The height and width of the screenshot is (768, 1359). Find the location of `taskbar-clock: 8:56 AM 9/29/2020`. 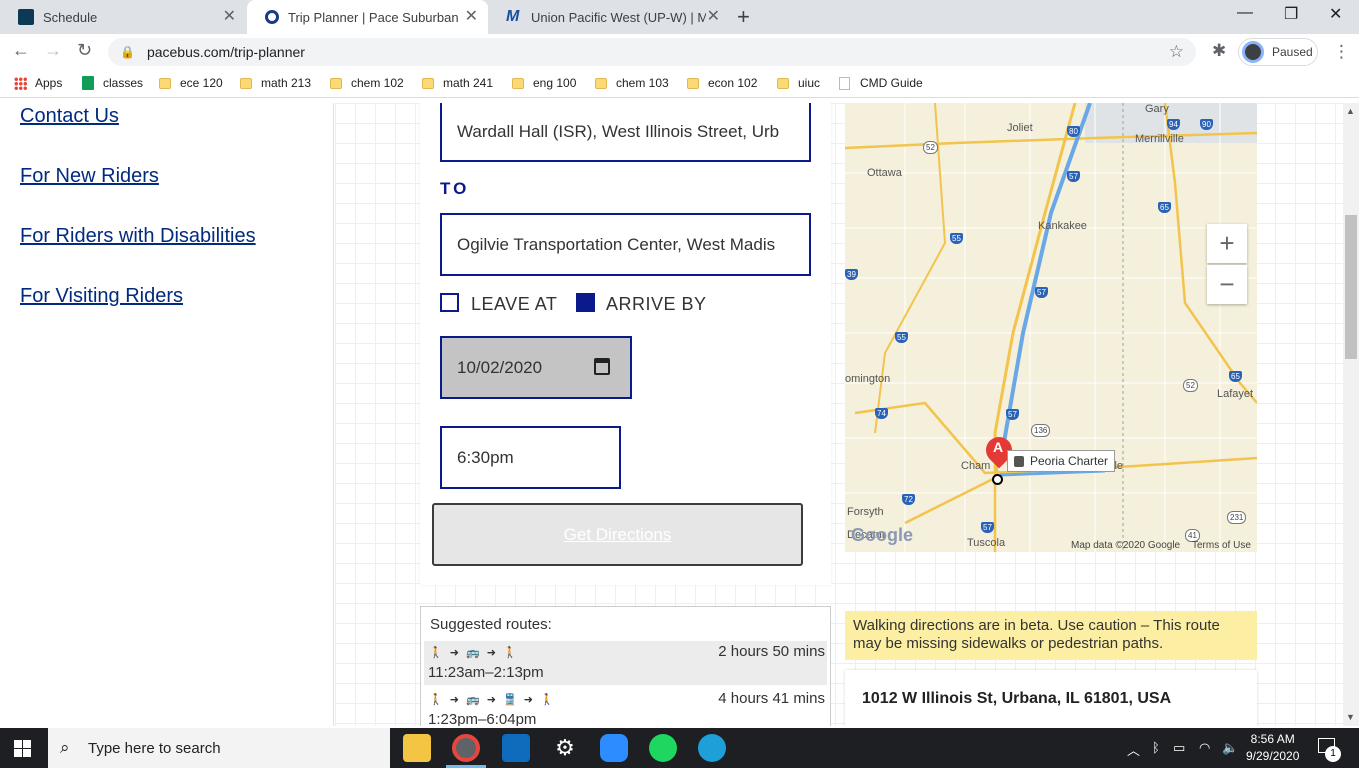

taskbar-clock: 8:56 AM 9/29/2020 is located at coordinates (1272, 748).